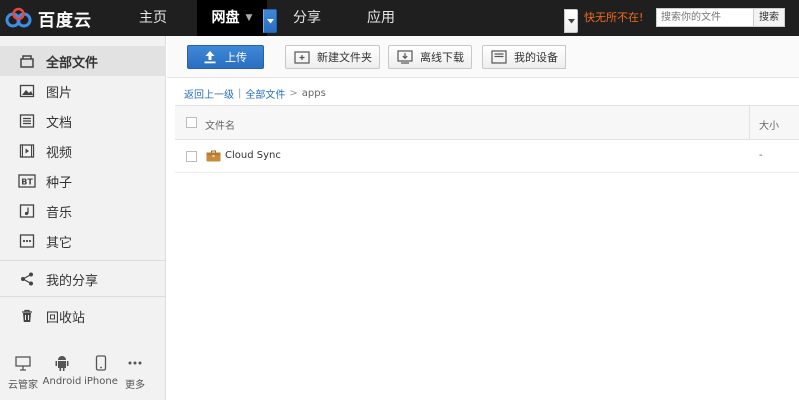 This screenshot has height=400, width=799. I want to click on device-label: Android, so click(62, 381).